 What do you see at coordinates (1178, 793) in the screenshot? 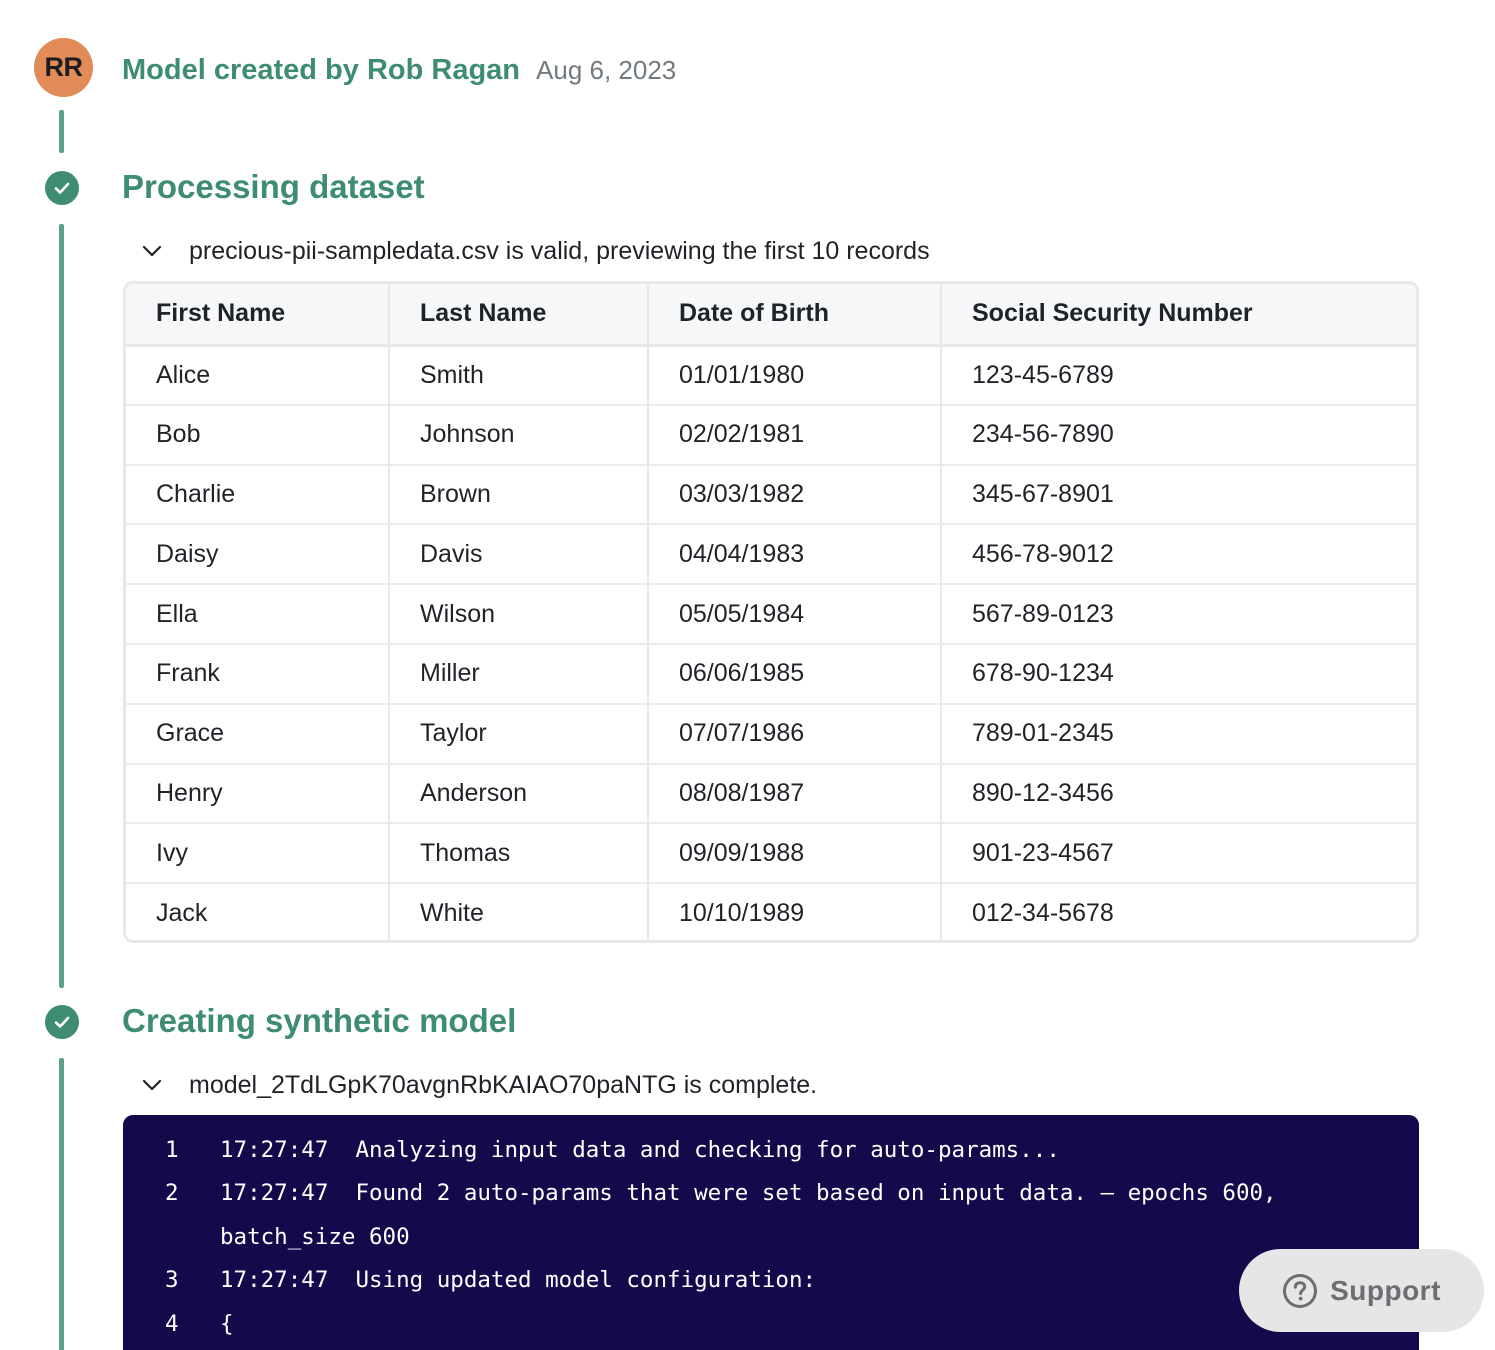
I see `table-cell: 890-12-3456` at bounding box center [1178, 793].